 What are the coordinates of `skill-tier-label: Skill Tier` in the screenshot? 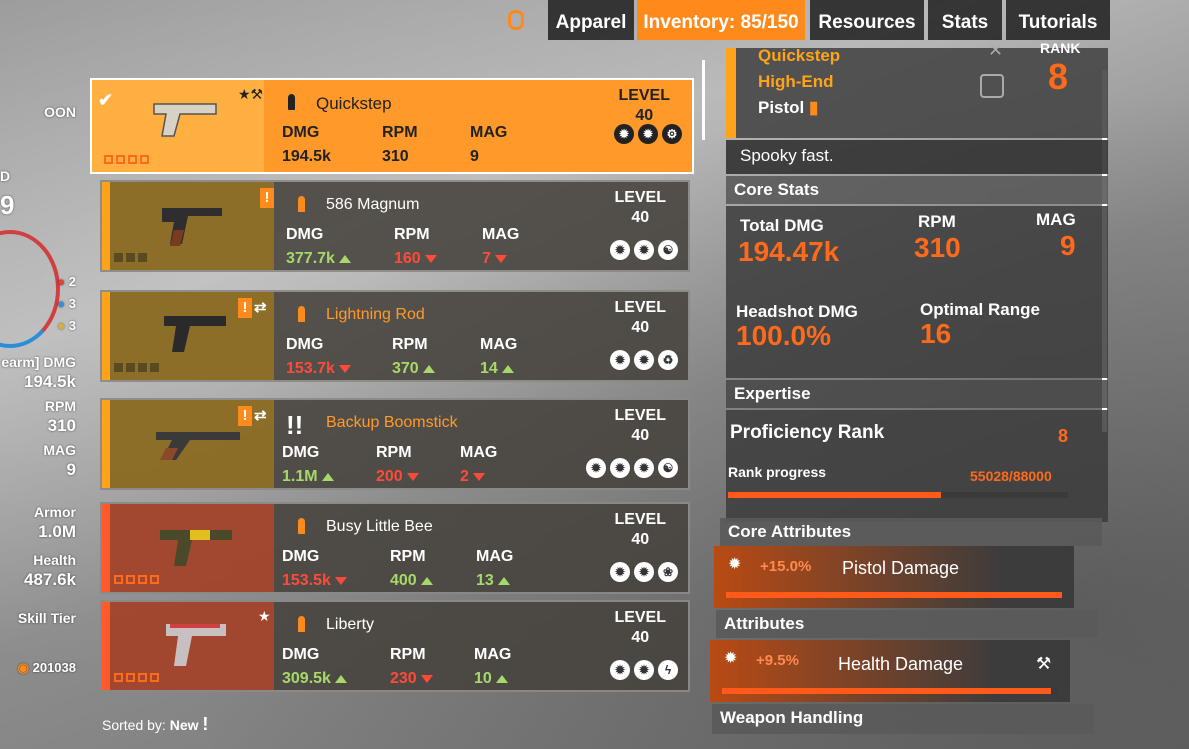 It's located at (46, 618).